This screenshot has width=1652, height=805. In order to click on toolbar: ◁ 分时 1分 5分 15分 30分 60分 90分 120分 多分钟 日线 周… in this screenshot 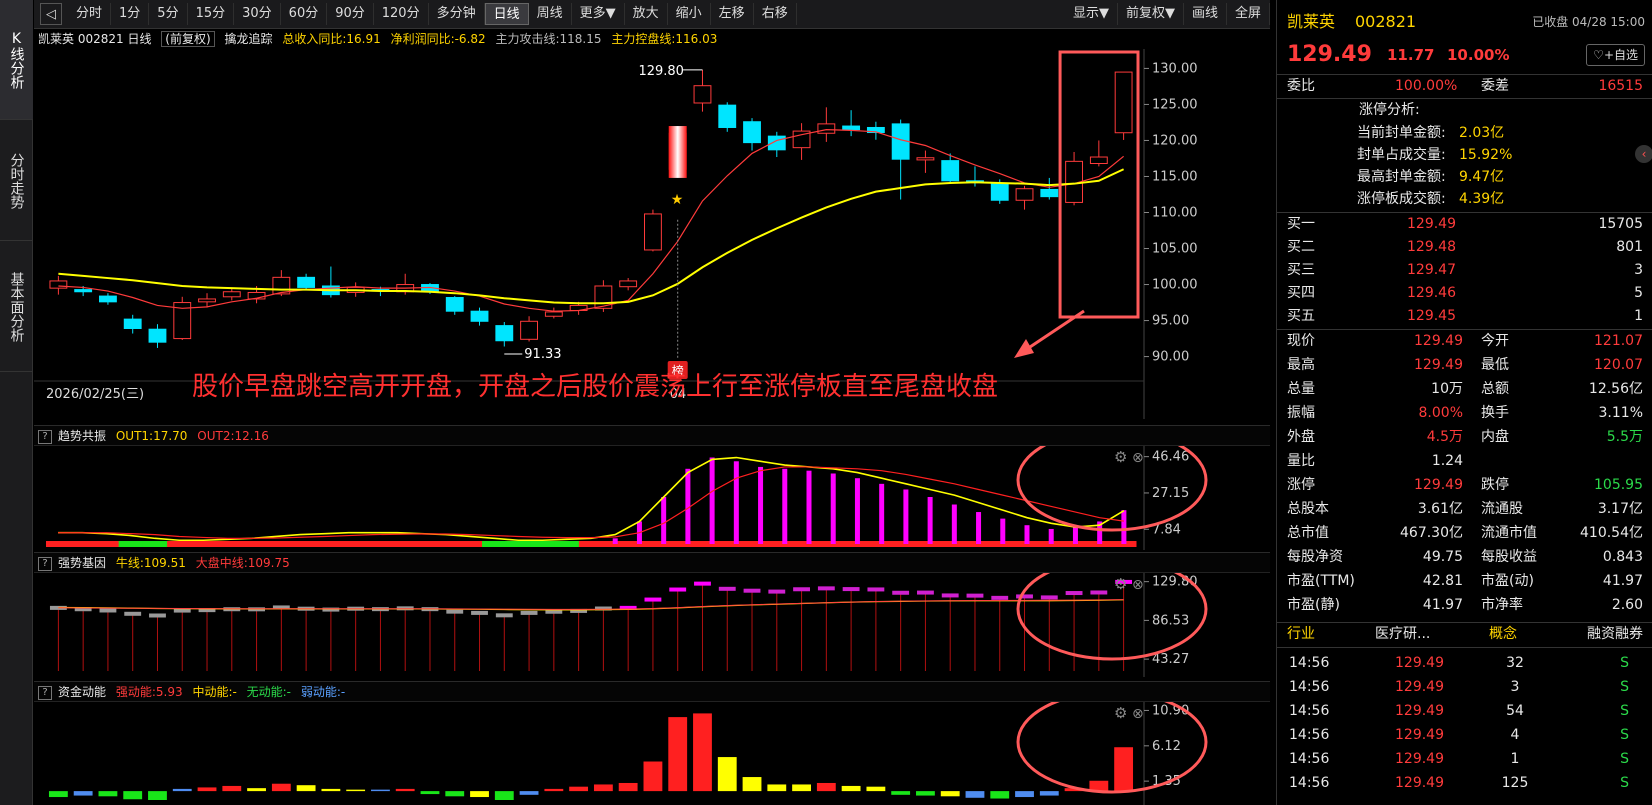, I will do `click(652, 14)`.